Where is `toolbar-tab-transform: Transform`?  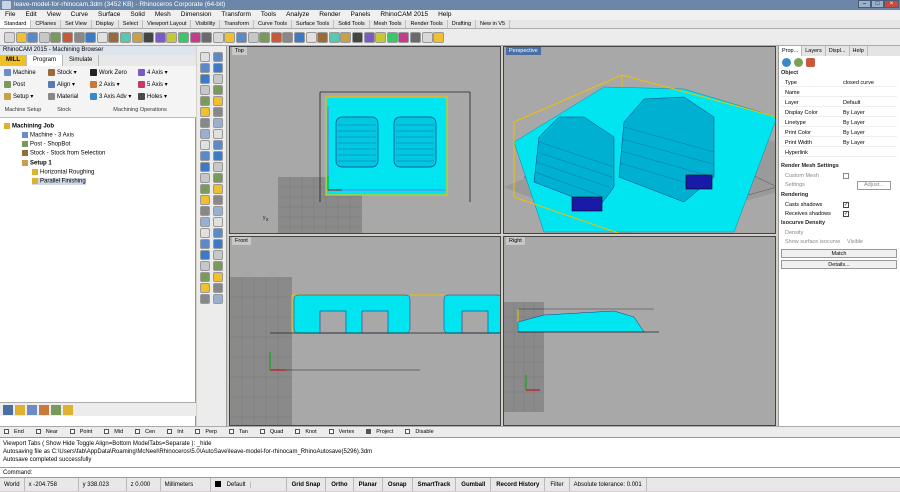 toolbar-tab-transform: Transform is located at coordinates (237, 24).